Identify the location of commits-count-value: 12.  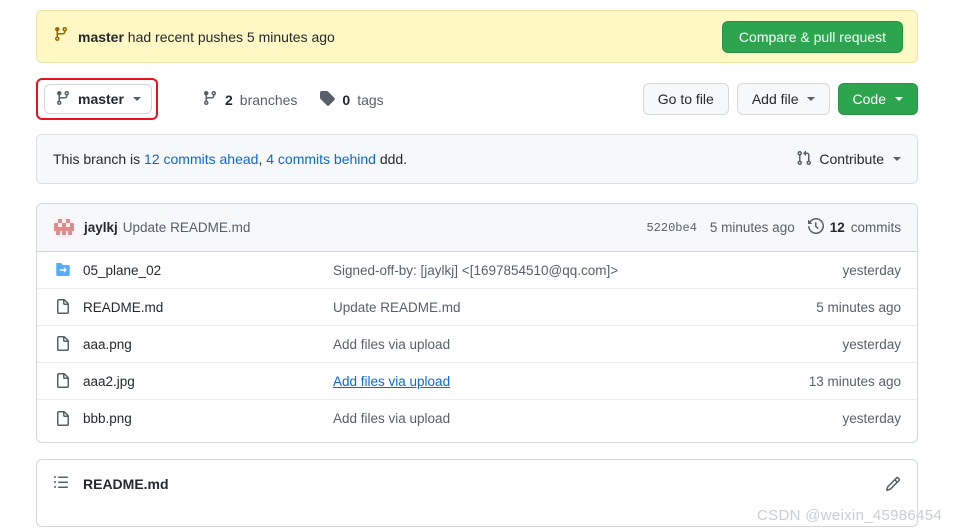
(837, 227).